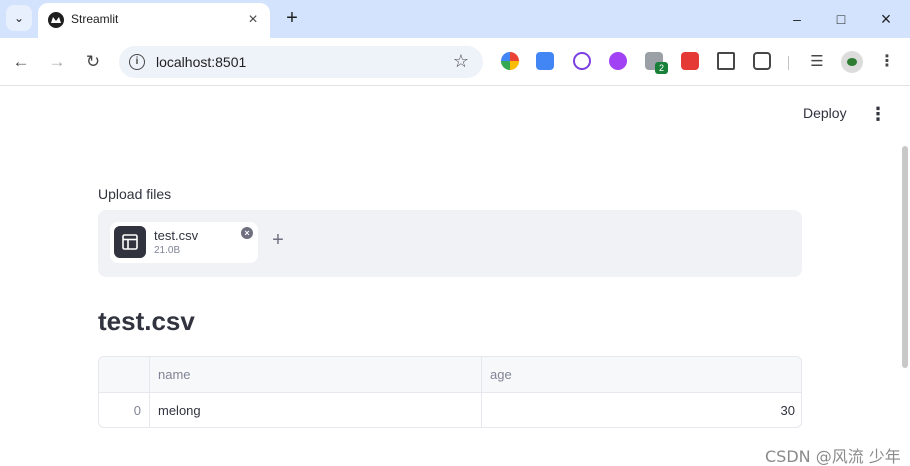 This screenshot has width=910, height=466. What do you see at coordinates (886, 19) in the screenshot?
I see `close-window-icon: ×` at bounding box center [886, 19].